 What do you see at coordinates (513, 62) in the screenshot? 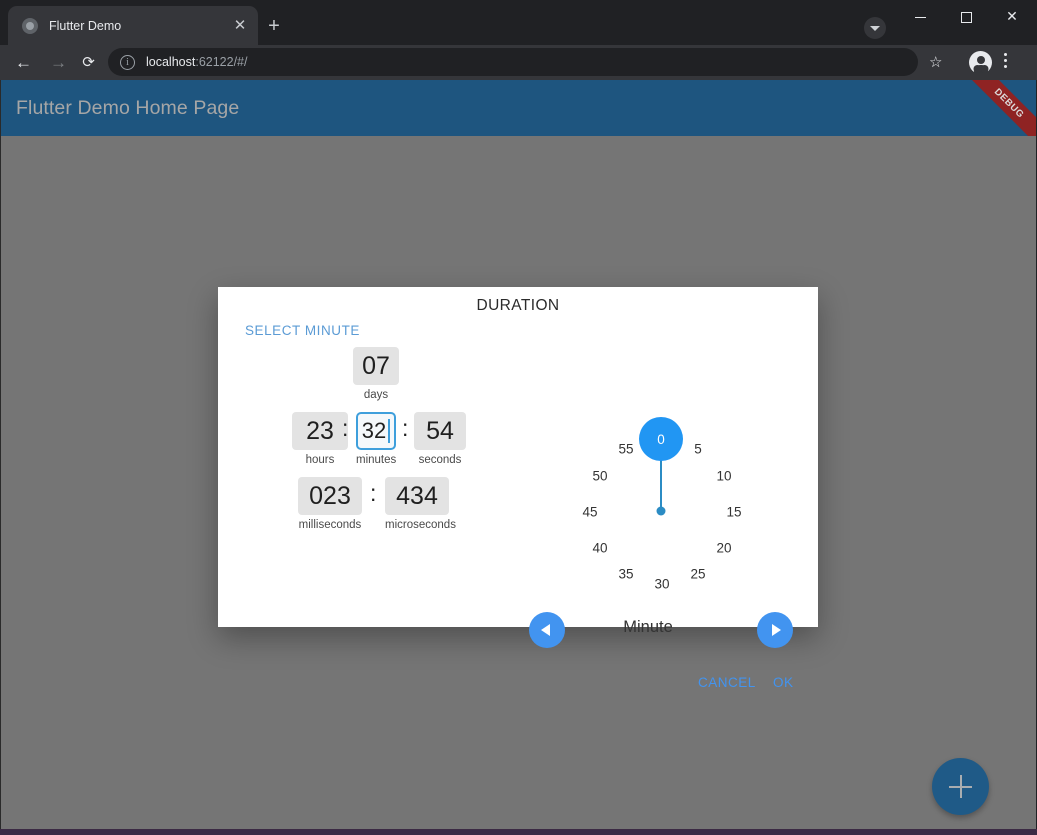
I see `address-bar: i localhost:62122/#/` at bounding box center [513, 62].